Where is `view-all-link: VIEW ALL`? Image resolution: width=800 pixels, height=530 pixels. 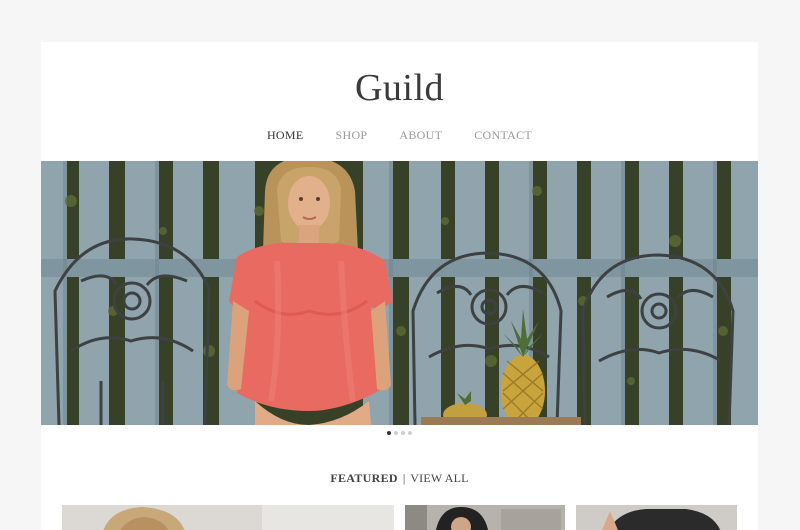
view-all-link: VIEW ALL is located at coordinates (439, 478).